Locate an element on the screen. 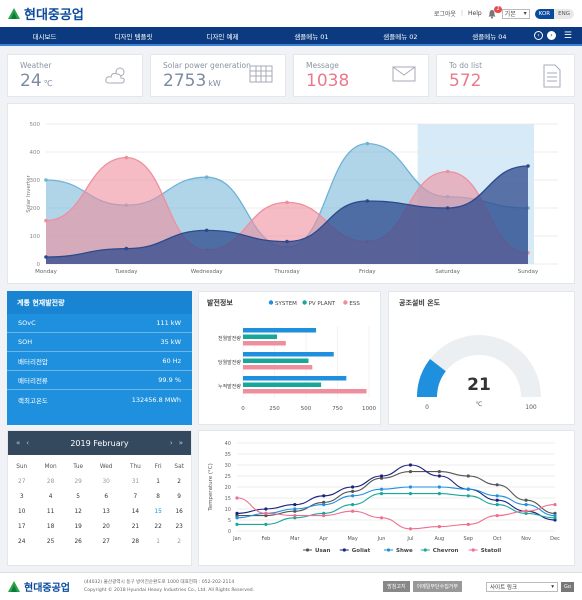 This screenshot has width=582, height=600. calendar-day: 11 is located at coordinates (50, 511).